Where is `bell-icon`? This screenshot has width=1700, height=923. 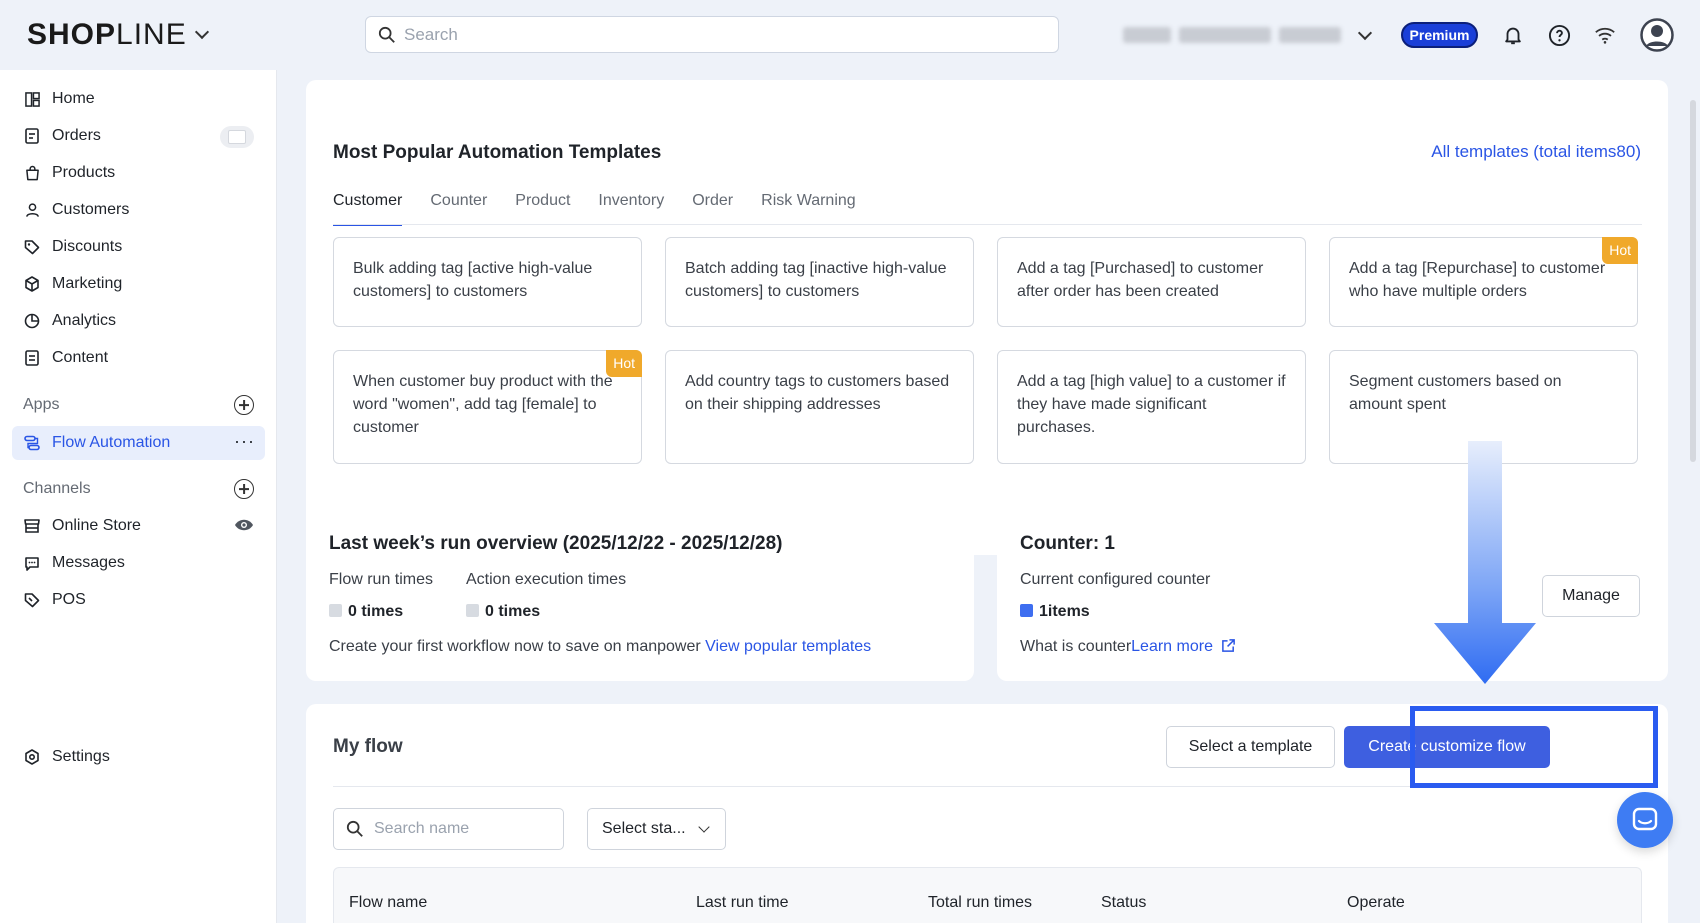 bell-icon is located at coordinates (1513, 35).